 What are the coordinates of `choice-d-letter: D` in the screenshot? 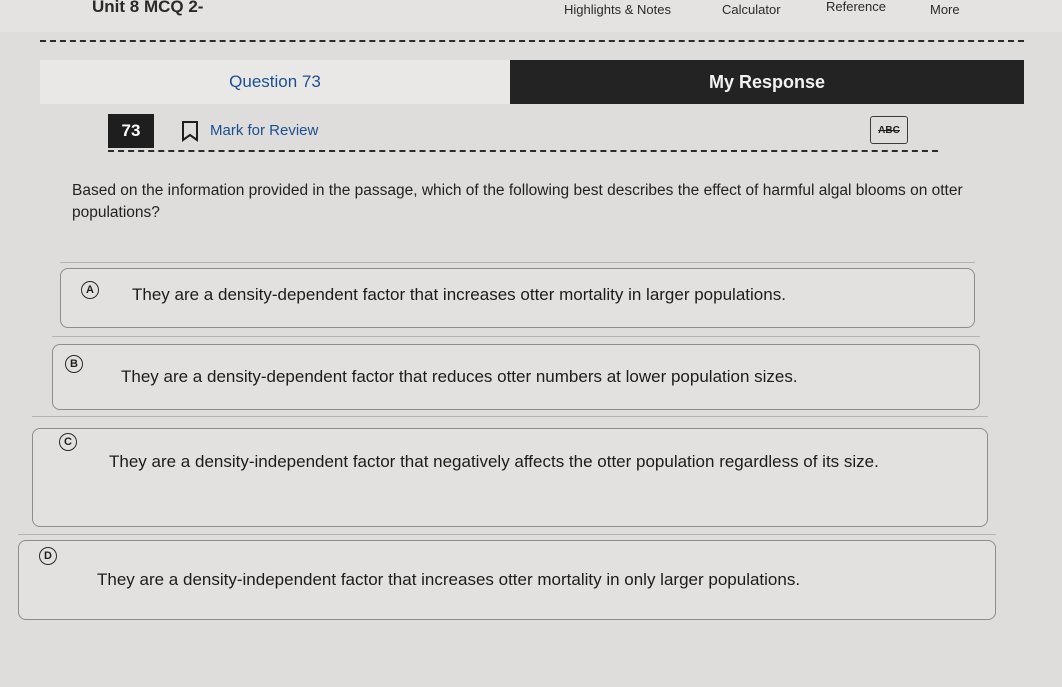 It's located at (48, 556).